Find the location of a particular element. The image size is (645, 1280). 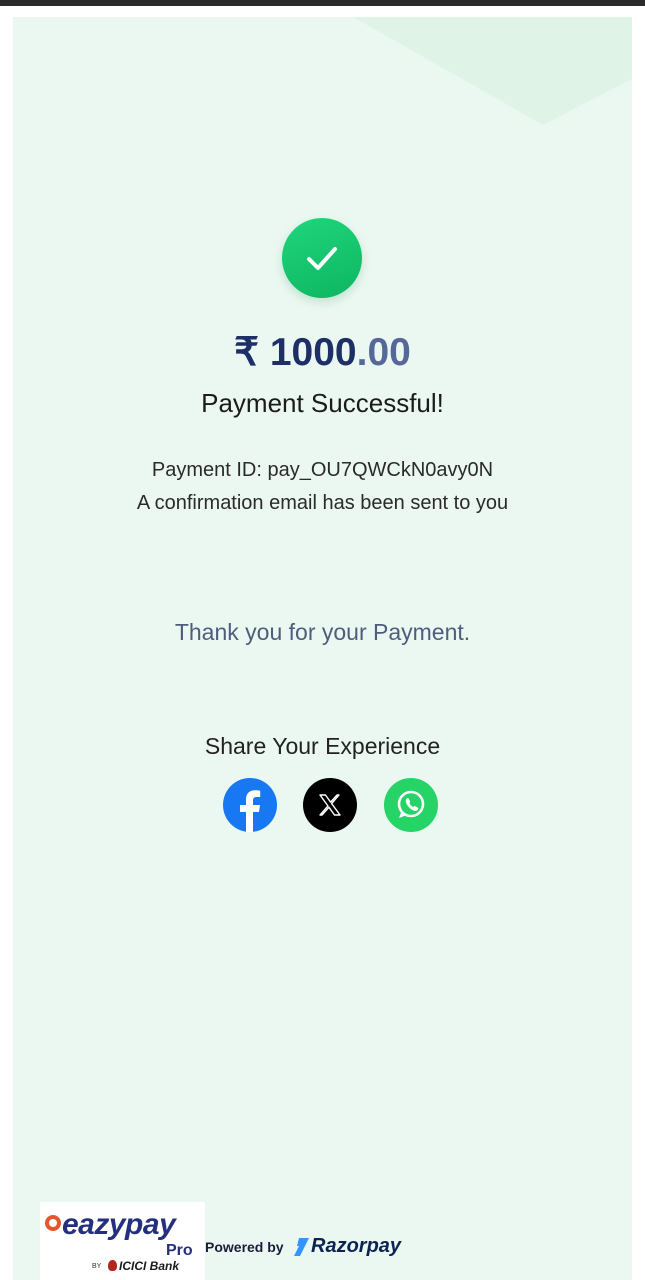

razorpay-text: Razorpay is located at coordinates (356, 1246).